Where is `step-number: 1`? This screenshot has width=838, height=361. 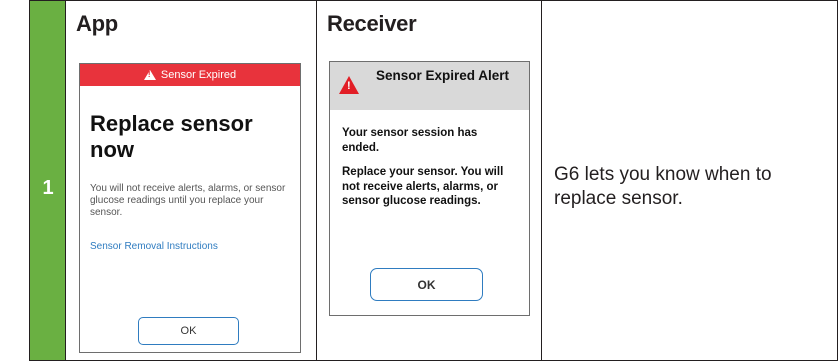 step-number: 1 is located at coordinates (48, 188).